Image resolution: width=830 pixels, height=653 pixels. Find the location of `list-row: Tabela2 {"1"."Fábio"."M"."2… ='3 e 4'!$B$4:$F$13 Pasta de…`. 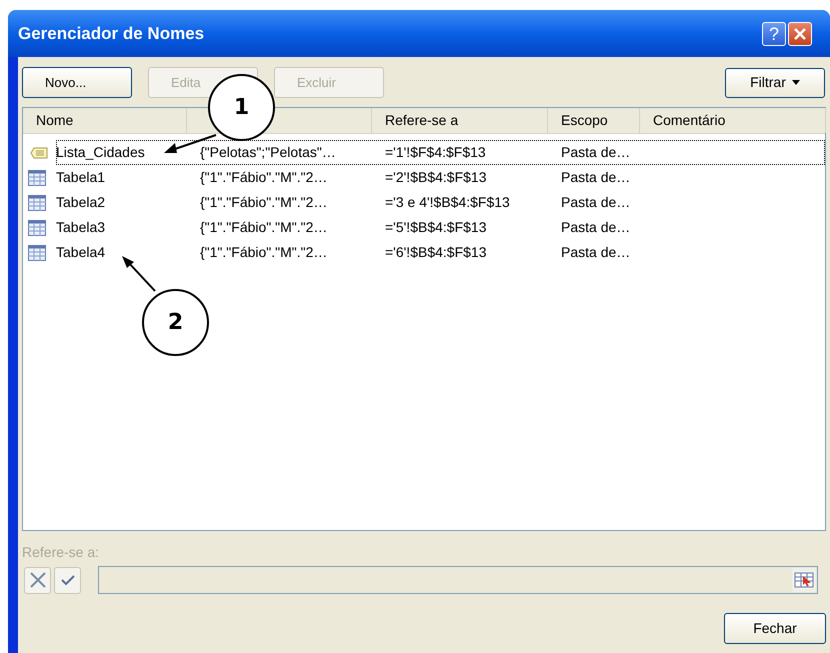

list-row: Tabela2 {"1"."Fábio"."M"."2… ='3 e 4'!$B$4:$F$13 Pasta de… is located at coordinates (440, 202).